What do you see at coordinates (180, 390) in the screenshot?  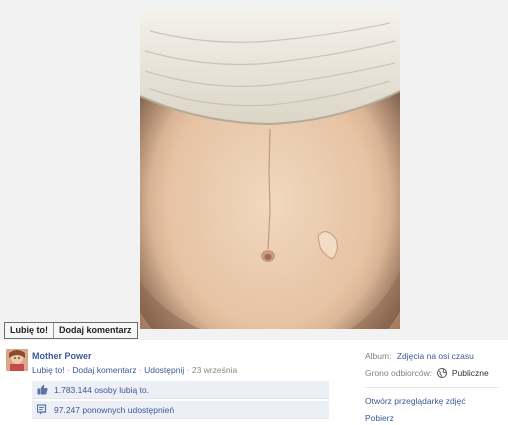 I see `likes-row: 1.783.144 osoby lubią to.` at bounding box center [180, 390].